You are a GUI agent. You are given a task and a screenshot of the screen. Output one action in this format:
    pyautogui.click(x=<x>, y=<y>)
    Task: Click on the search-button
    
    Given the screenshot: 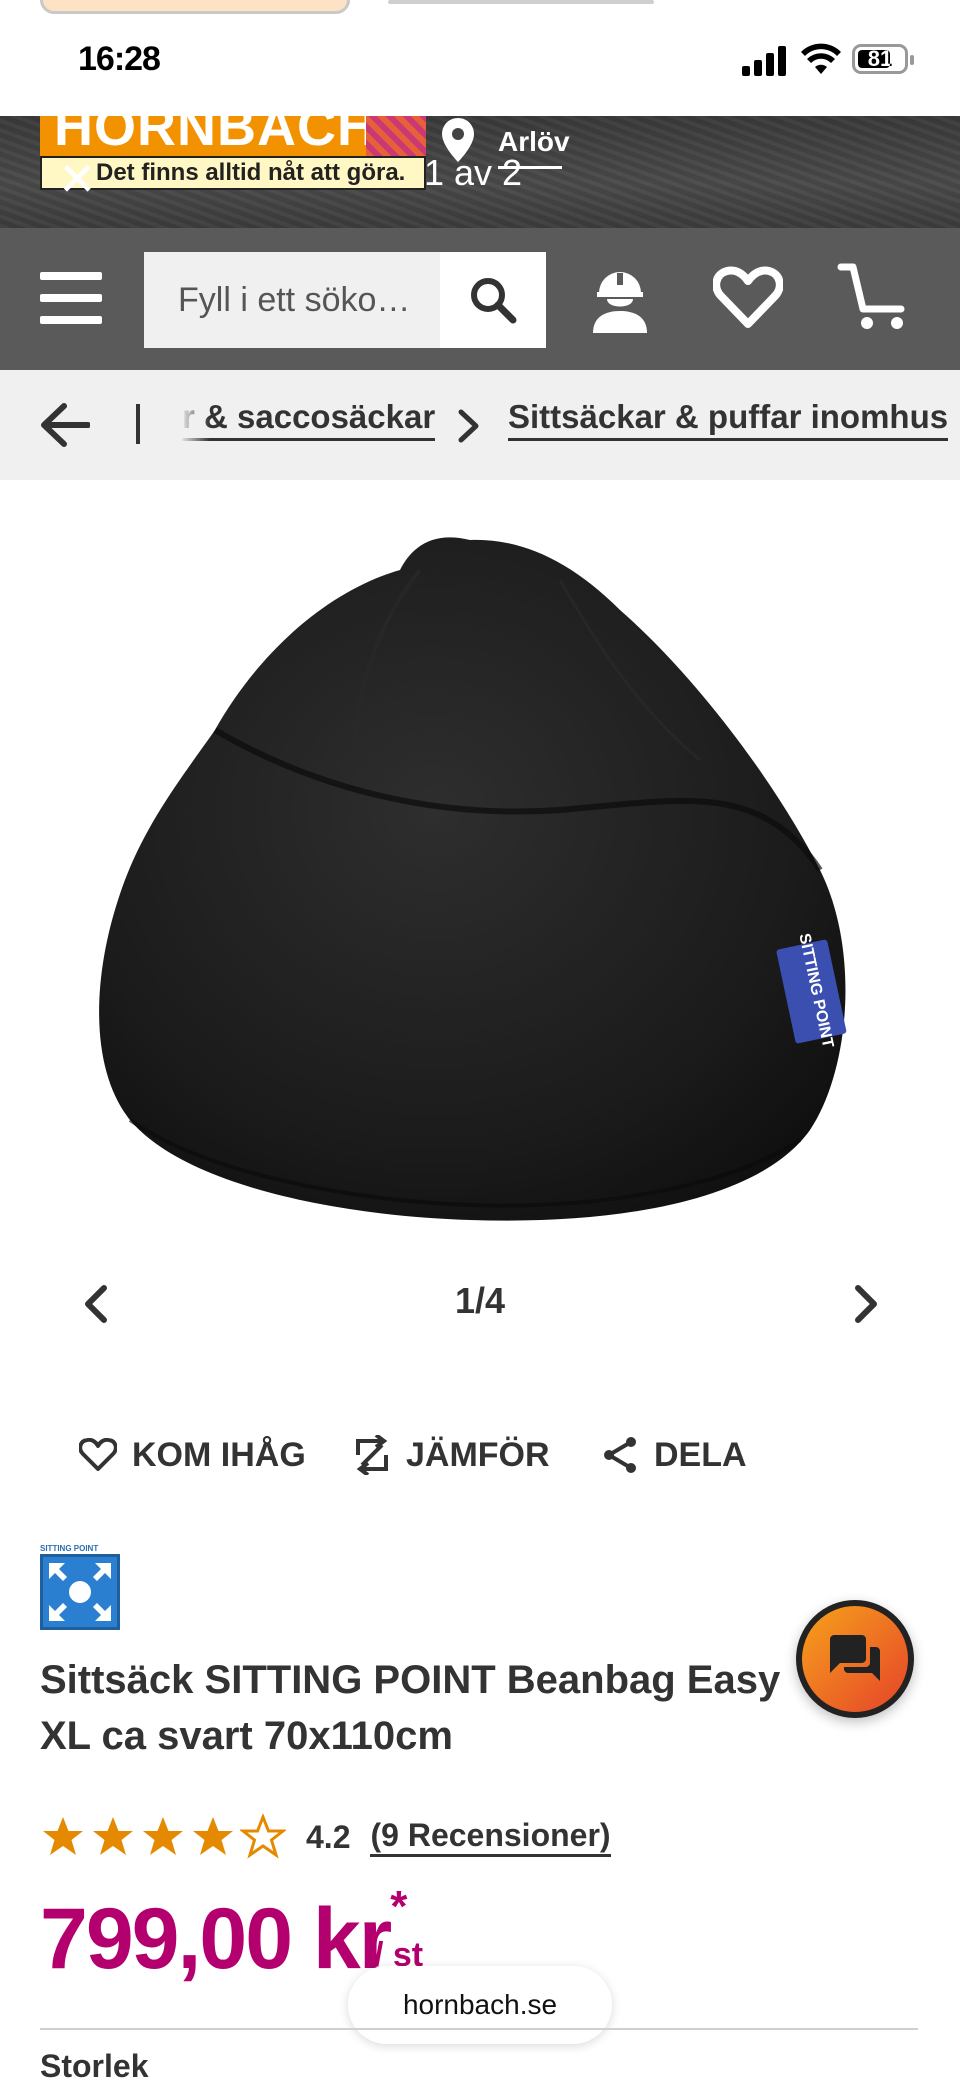 What is the action you would take?
    pyautogui.click(x=493, y=300)
    